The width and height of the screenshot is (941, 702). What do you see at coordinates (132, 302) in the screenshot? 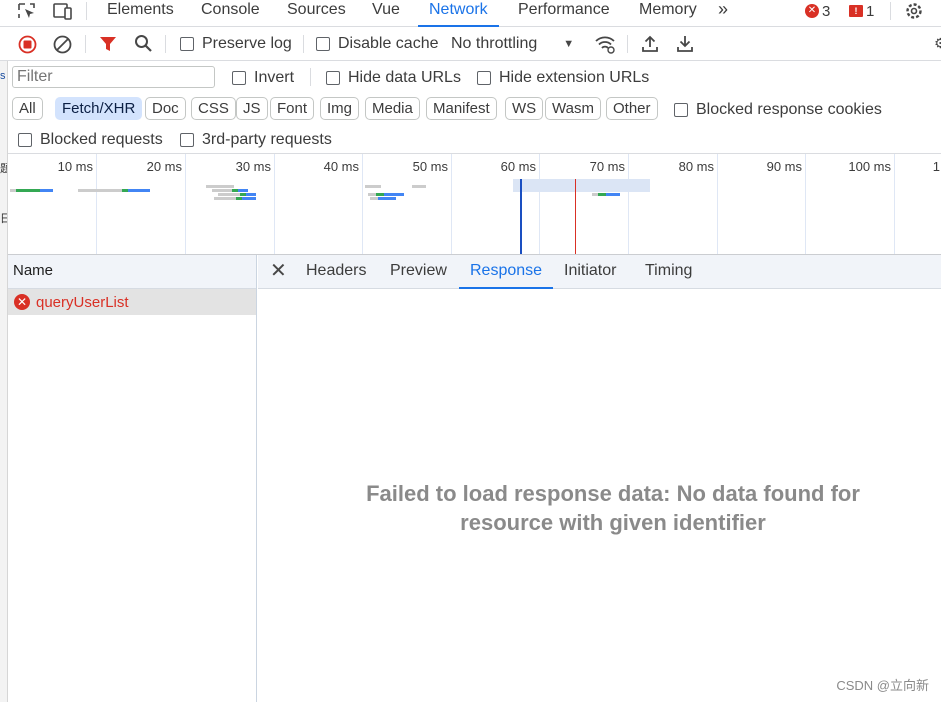
I see `table-row: ✕ queryUserList` at bounding box center [132, 302].